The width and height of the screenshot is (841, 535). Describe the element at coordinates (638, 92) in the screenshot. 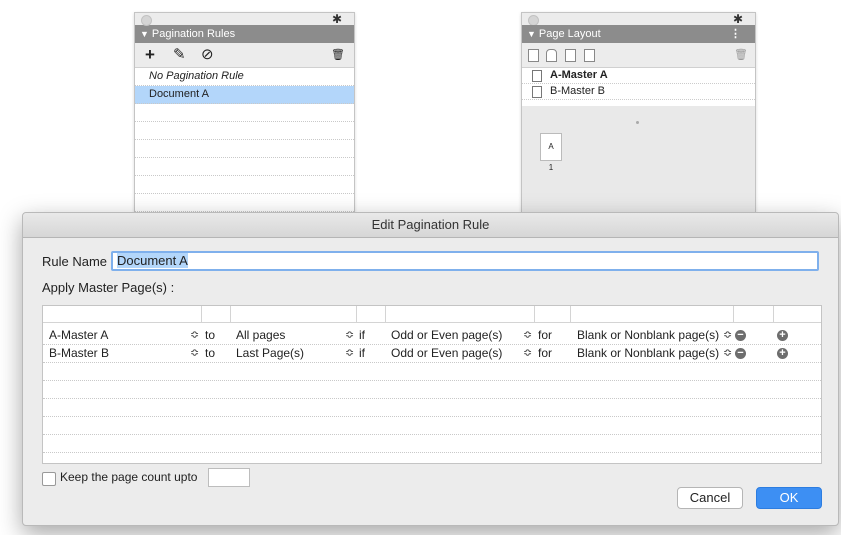

I see `master-page-item: B-Master B` at that location.